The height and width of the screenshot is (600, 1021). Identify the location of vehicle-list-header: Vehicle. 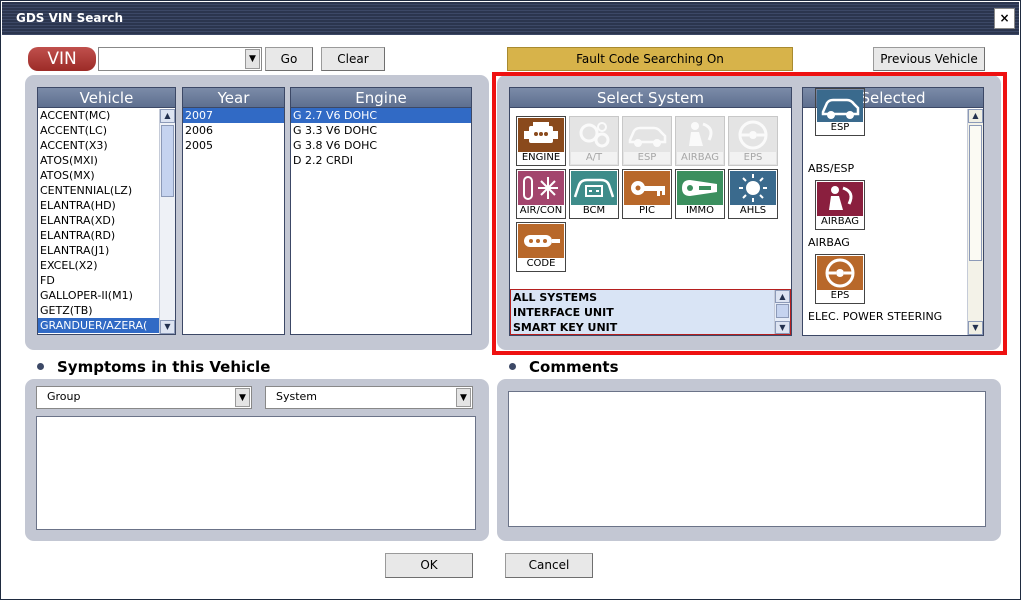
(106, 98).